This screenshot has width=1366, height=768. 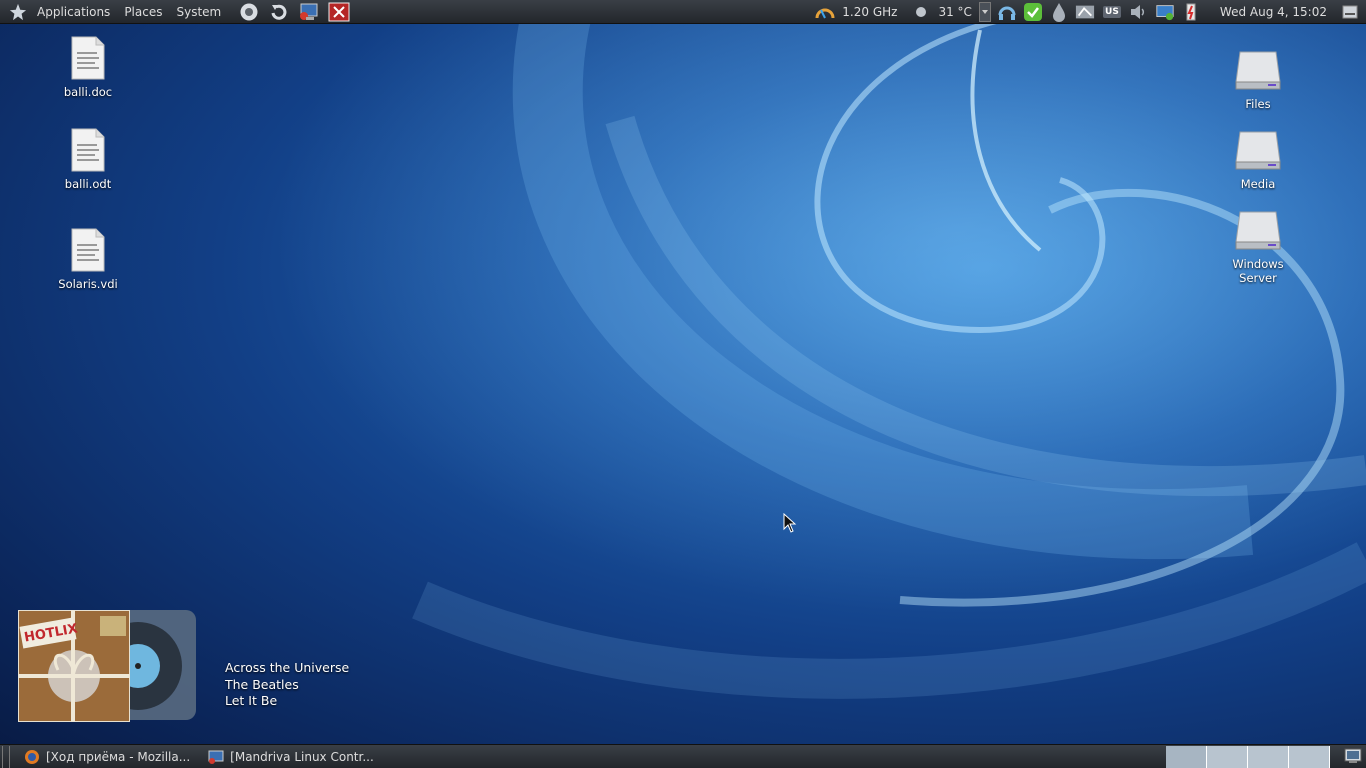 I want to click on network-icon, so click(x=1085, y=12).